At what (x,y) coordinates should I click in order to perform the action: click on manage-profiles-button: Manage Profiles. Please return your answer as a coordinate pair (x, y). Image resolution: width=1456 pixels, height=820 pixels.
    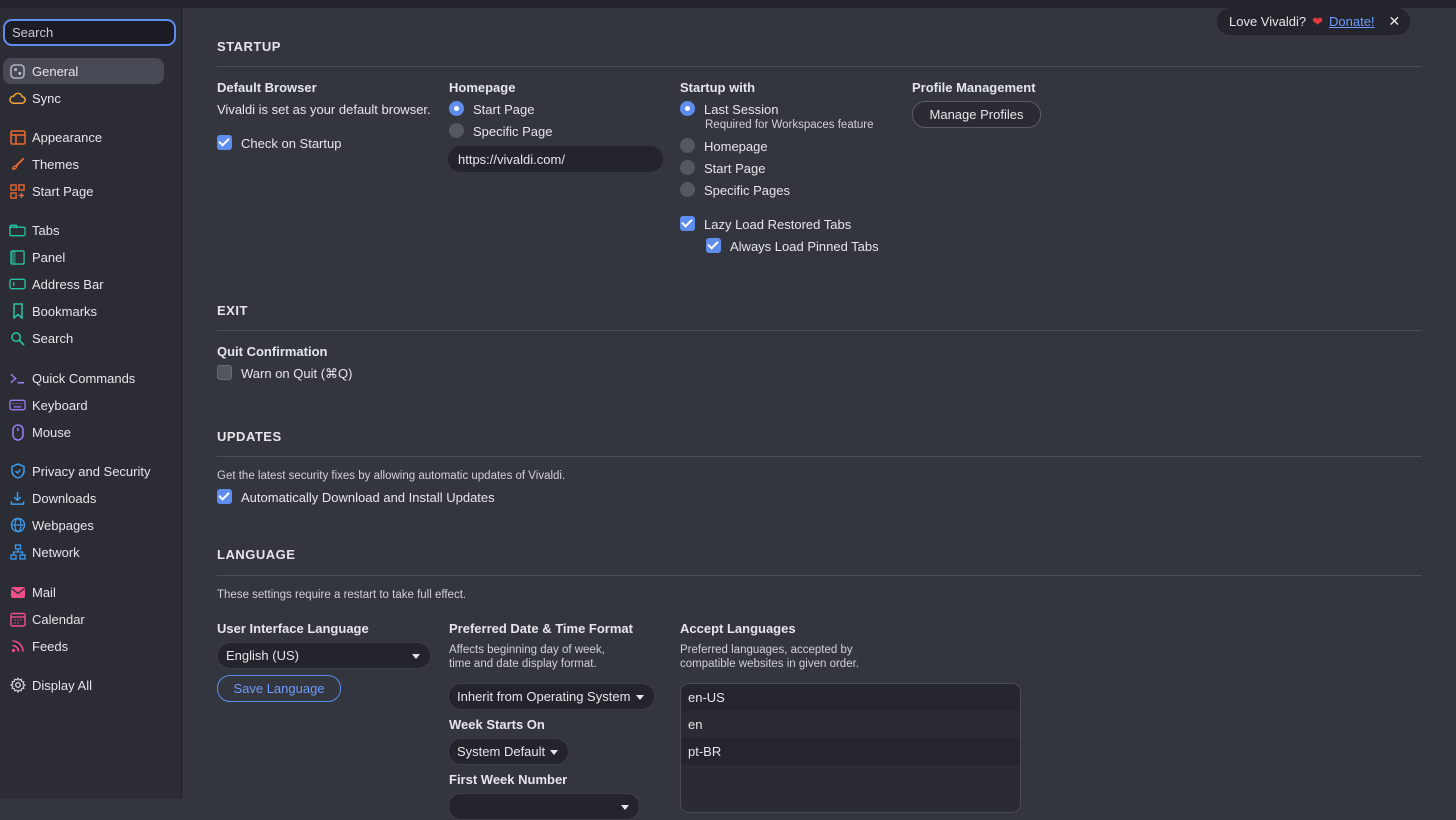
    Looking at the image, I should click on (976, 114).